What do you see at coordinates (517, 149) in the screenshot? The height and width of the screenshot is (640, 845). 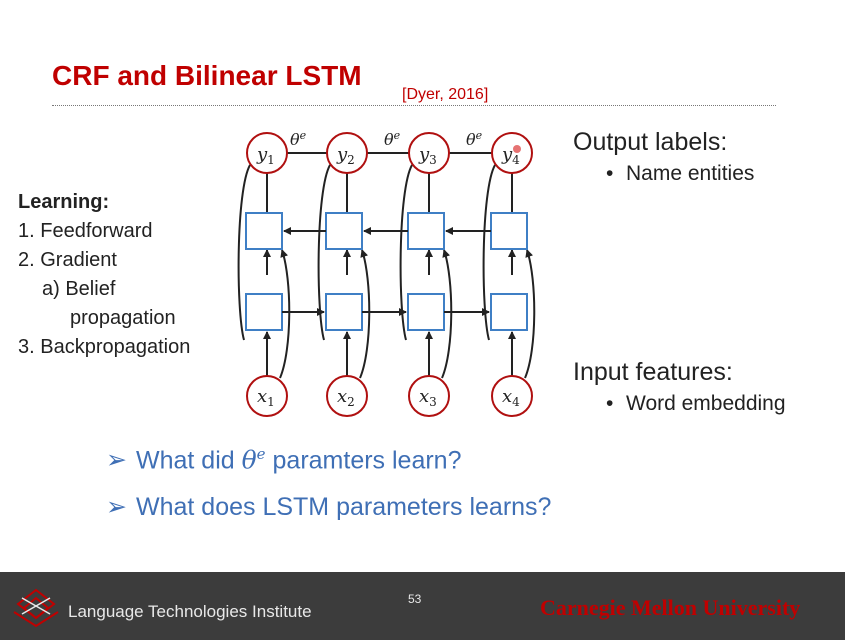 I see `cursor-dot` at bounding box center [517, 149].